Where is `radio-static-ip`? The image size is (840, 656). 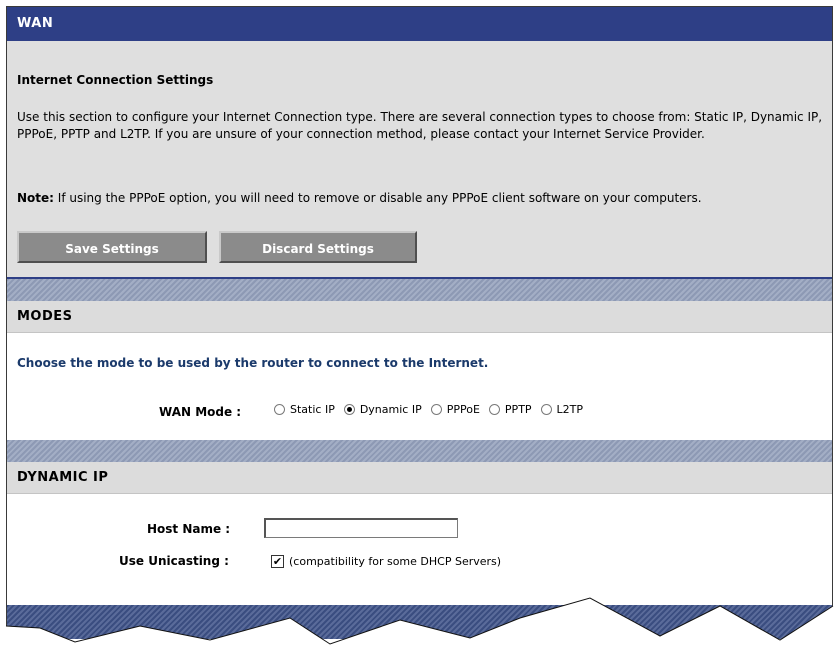 radio-static-ip is located at coordinates (279, 409).